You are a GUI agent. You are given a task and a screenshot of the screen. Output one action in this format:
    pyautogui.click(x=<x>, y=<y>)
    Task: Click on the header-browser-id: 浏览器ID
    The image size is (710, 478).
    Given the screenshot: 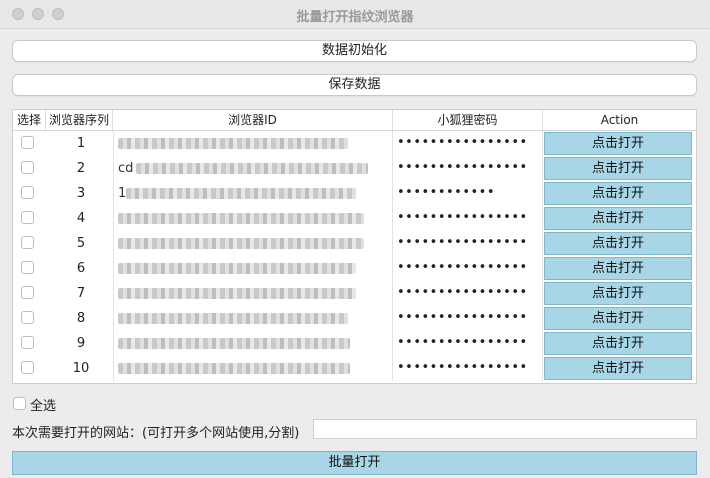 What is the action you would take?
    pyautogui.click(x=253, y=120)
    